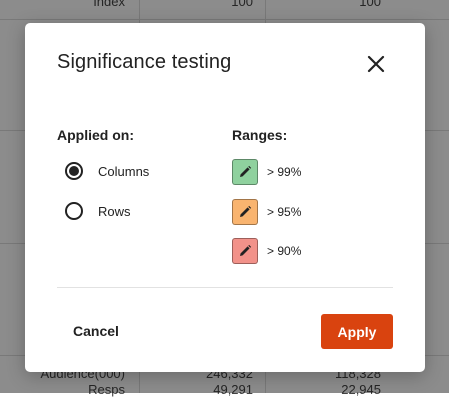 The width and height of the screenshot is (449, 402). Describe the element at coordinates (124, 171) in the screenshot. I see `radio-label-columns: Columns` at that location.